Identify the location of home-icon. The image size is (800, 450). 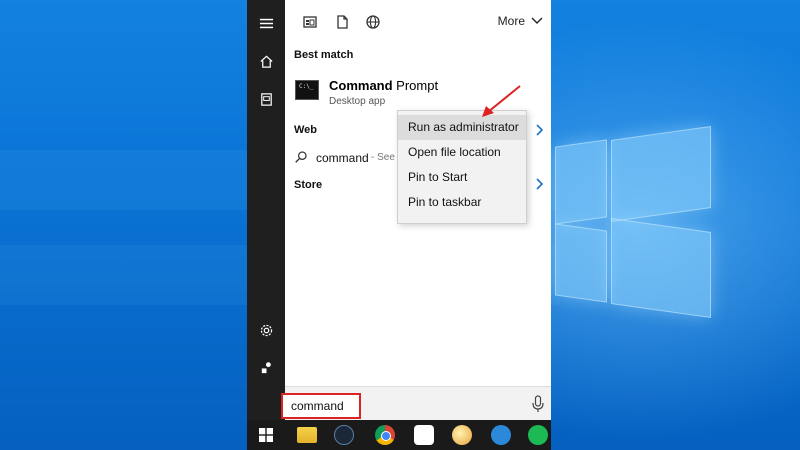
(266, 61).